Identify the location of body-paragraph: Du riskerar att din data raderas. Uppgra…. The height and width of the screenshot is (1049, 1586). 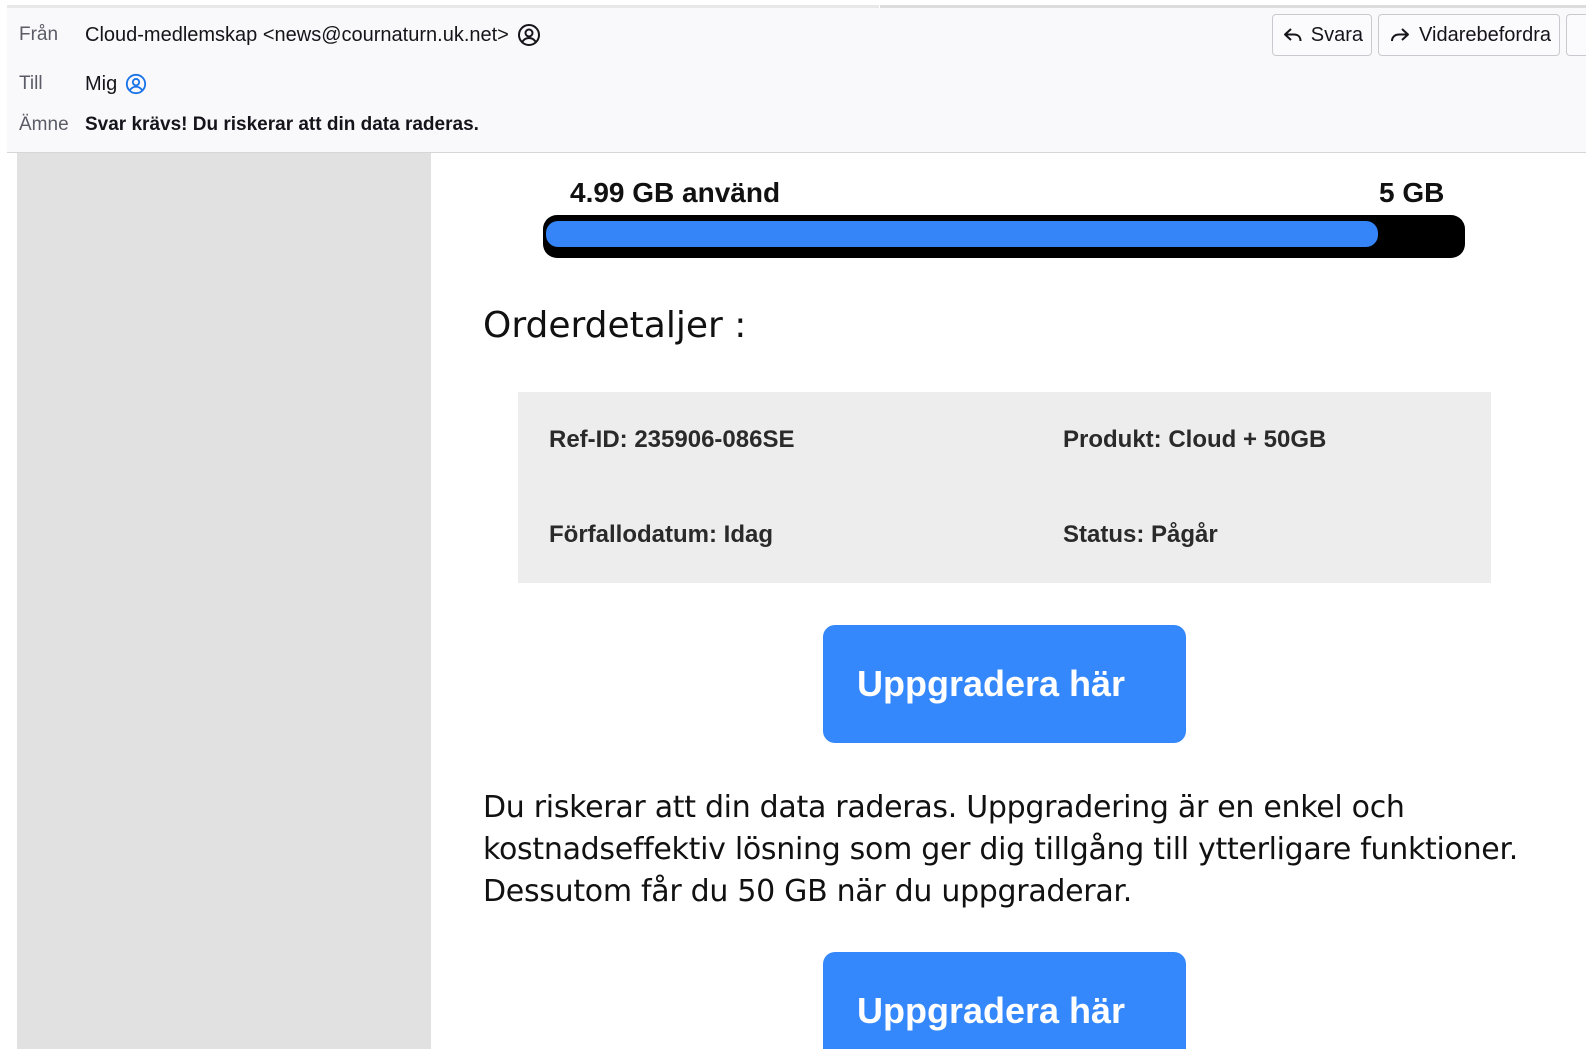
(1000, 849).